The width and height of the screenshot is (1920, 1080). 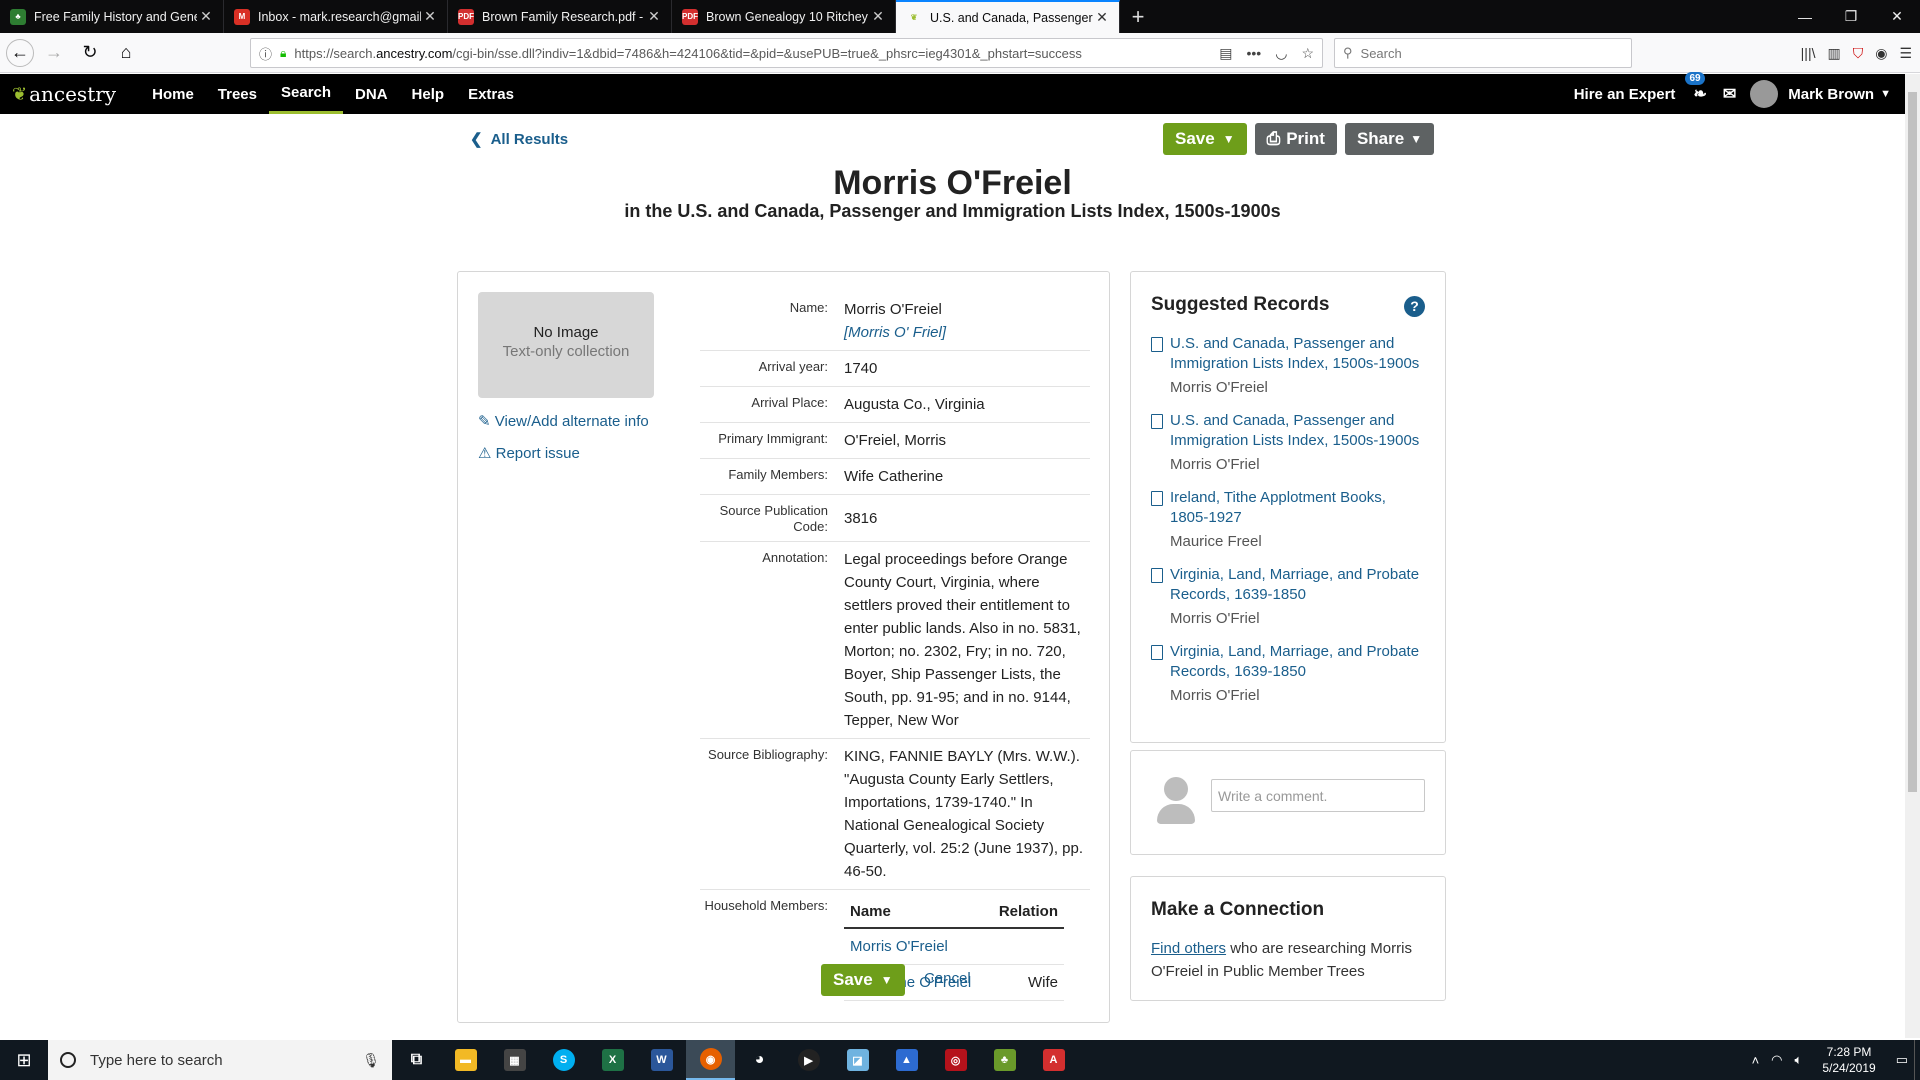 I want to click on word-icon: W, so click(x=661, y=1060).